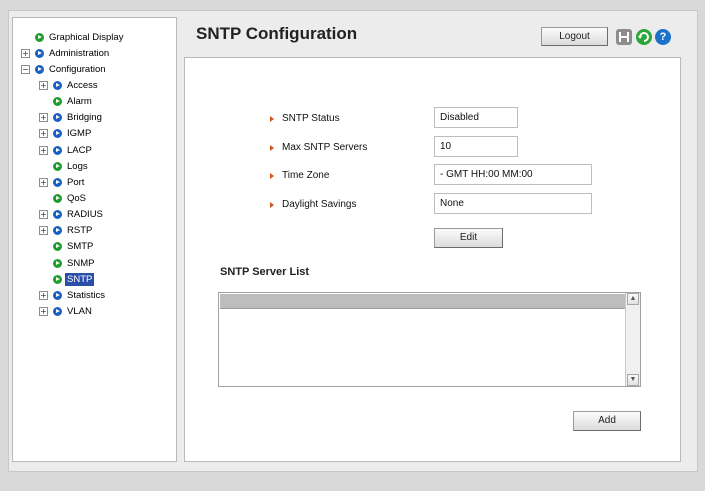  I want to click on sidebar-item-bridging: + Bridging, so click(71, 118).